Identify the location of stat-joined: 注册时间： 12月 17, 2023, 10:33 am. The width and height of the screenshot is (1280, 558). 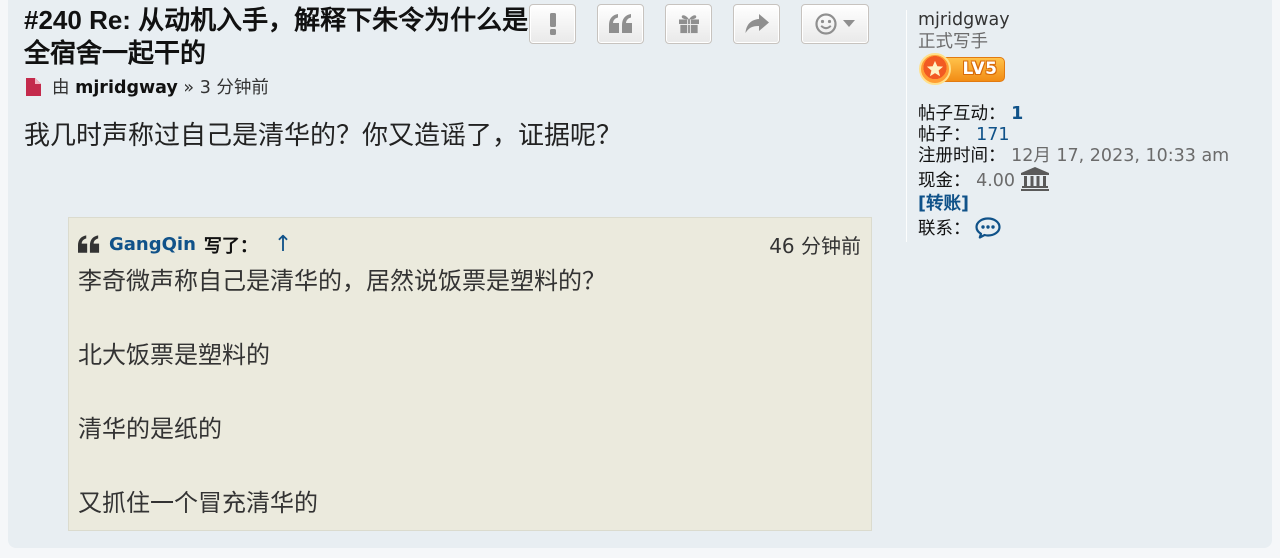
(1088, 156).